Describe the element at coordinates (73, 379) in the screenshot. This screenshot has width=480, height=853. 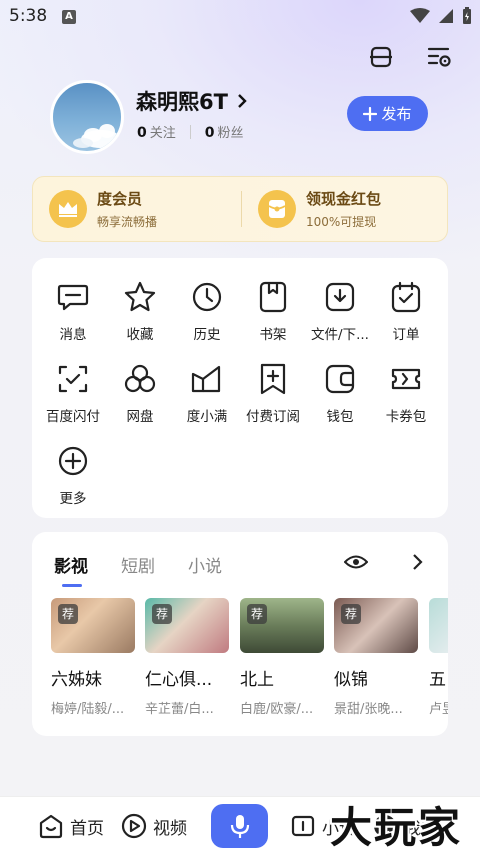
I see `scan-pay-icon` at that location.